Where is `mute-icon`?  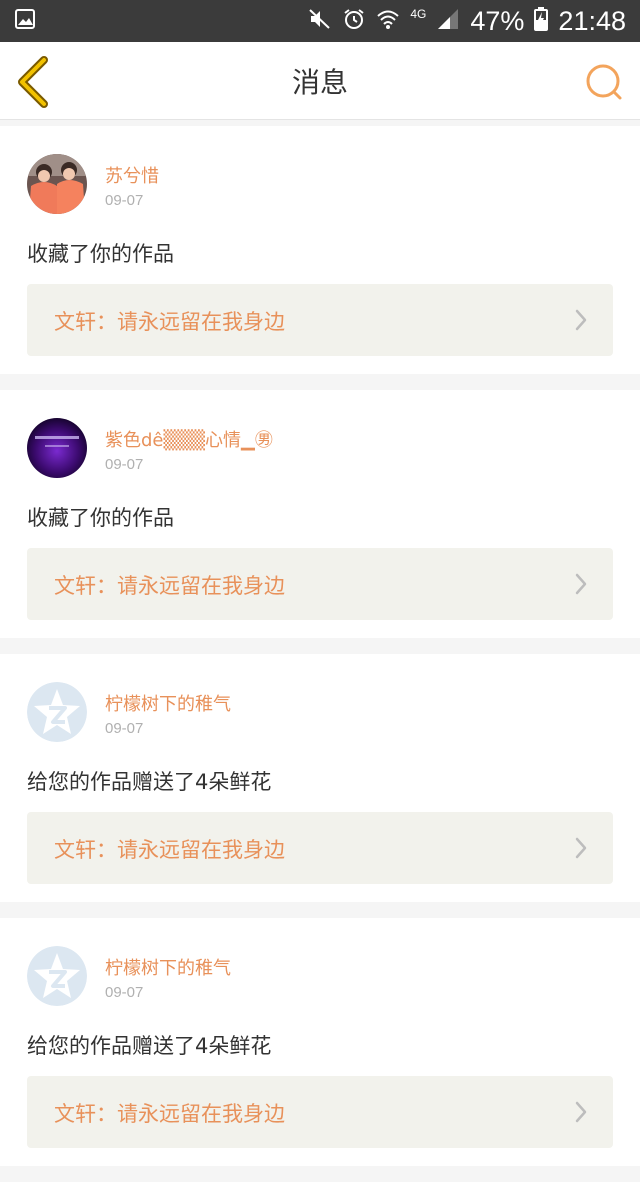
mute-icon is located at coordinates (320, 21).